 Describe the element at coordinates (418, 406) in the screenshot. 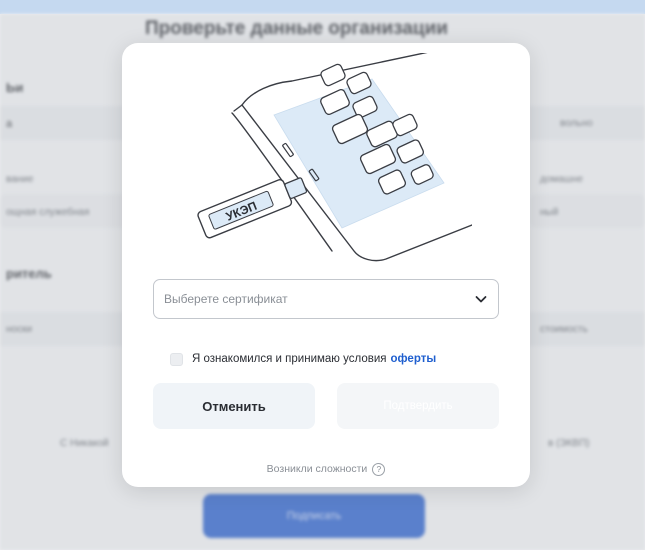

I see `confirm-button: Подтвердить` at that location.